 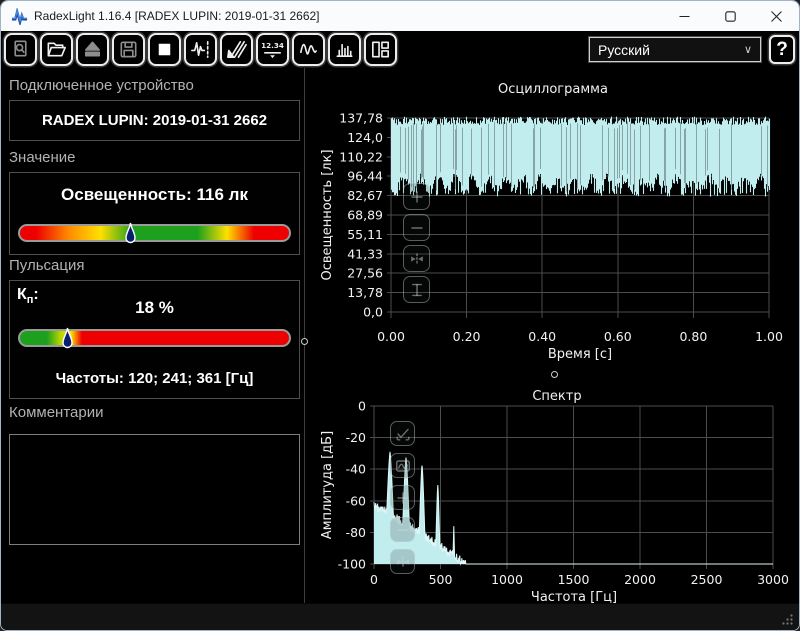 I want to click on svg-text: 124,0, so click(x=365, y=137).